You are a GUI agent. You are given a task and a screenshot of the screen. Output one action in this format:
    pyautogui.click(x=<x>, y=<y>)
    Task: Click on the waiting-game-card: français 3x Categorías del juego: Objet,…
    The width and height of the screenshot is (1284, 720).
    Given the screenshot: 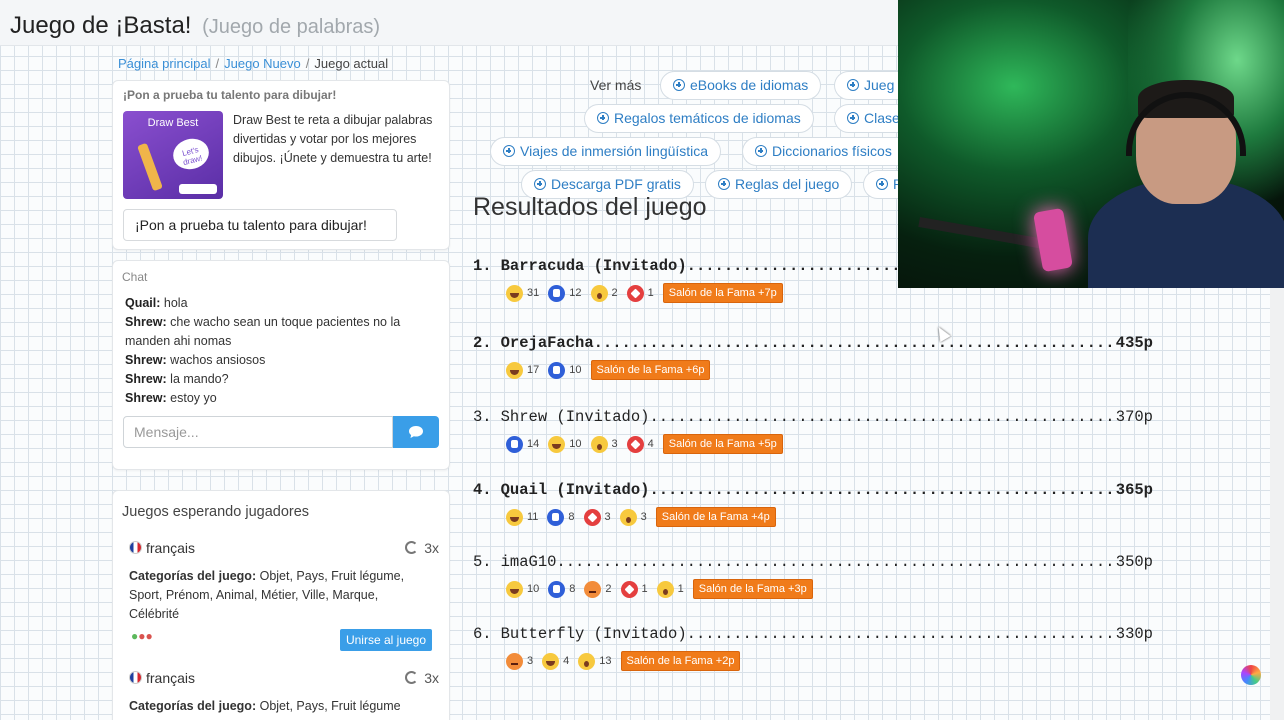 What is the action you would take?
    pyautogui.click(x=284, y=695)
    